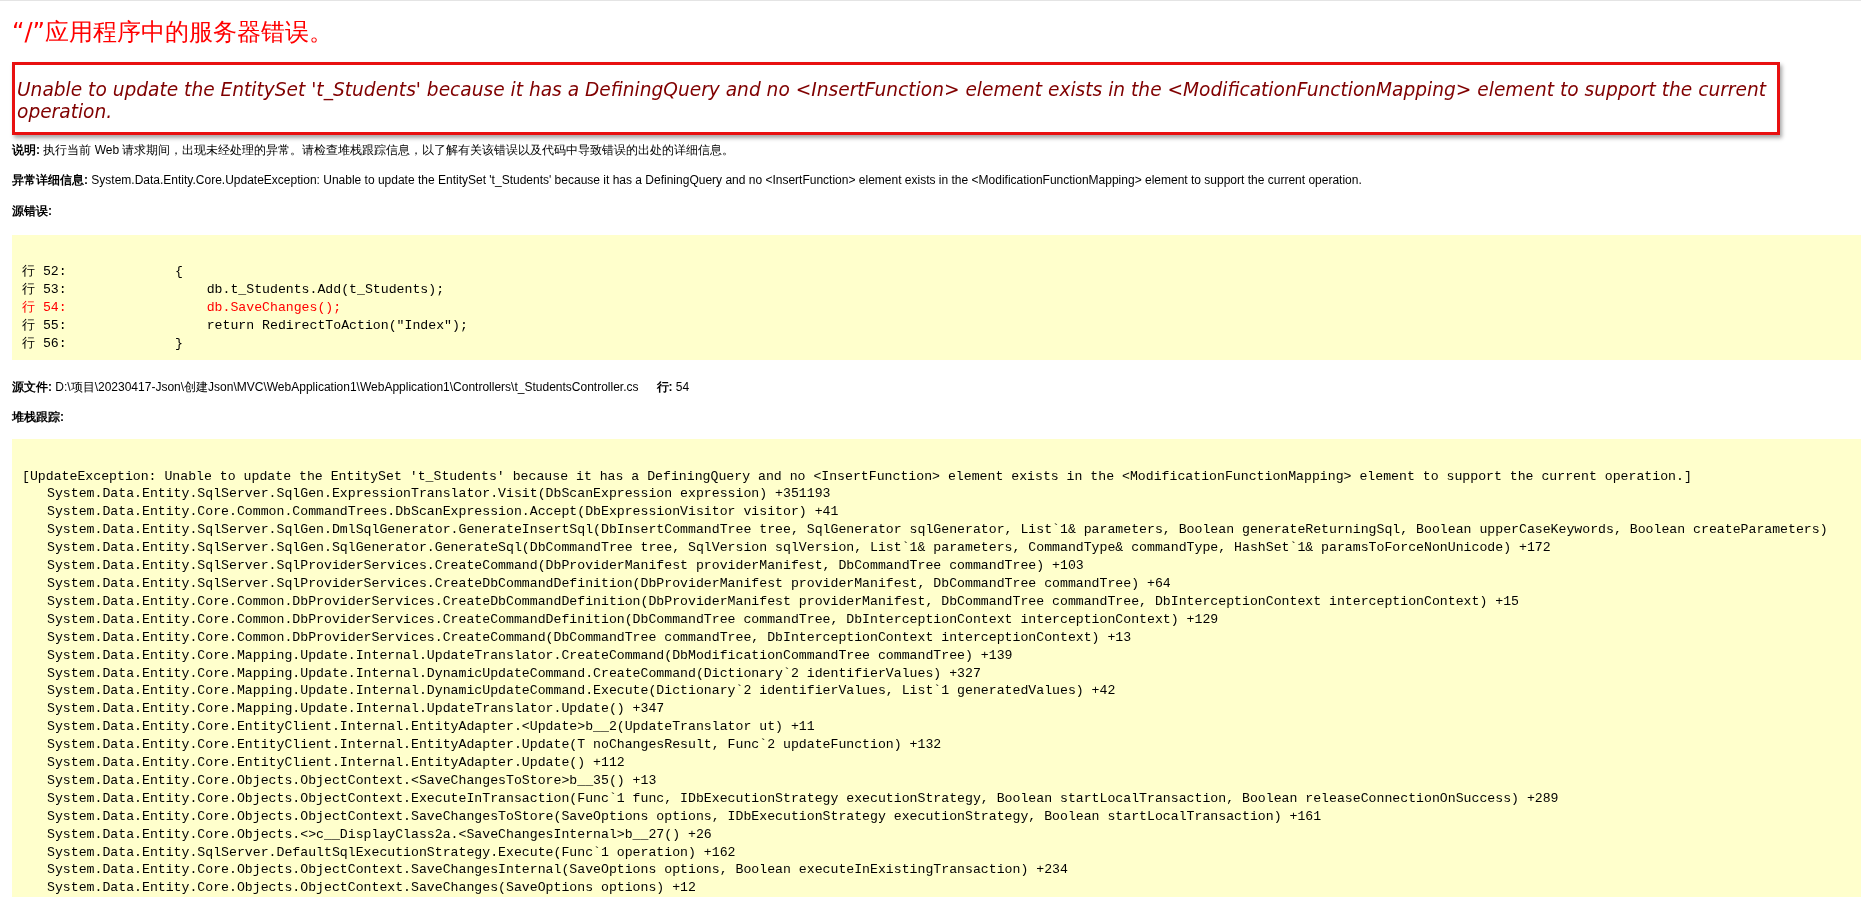 This screenshot has height=901, width=1861. What do you see at coordinates (565, 566) in the screenshot?
I see `stack-trace-line: System.Data.Entity.SqlServer.SqlProviderServices.CreateCommand(DbProviderManifest providerManifest, DbCommandTree commandTree) +103` at bounding box center [565, 566].